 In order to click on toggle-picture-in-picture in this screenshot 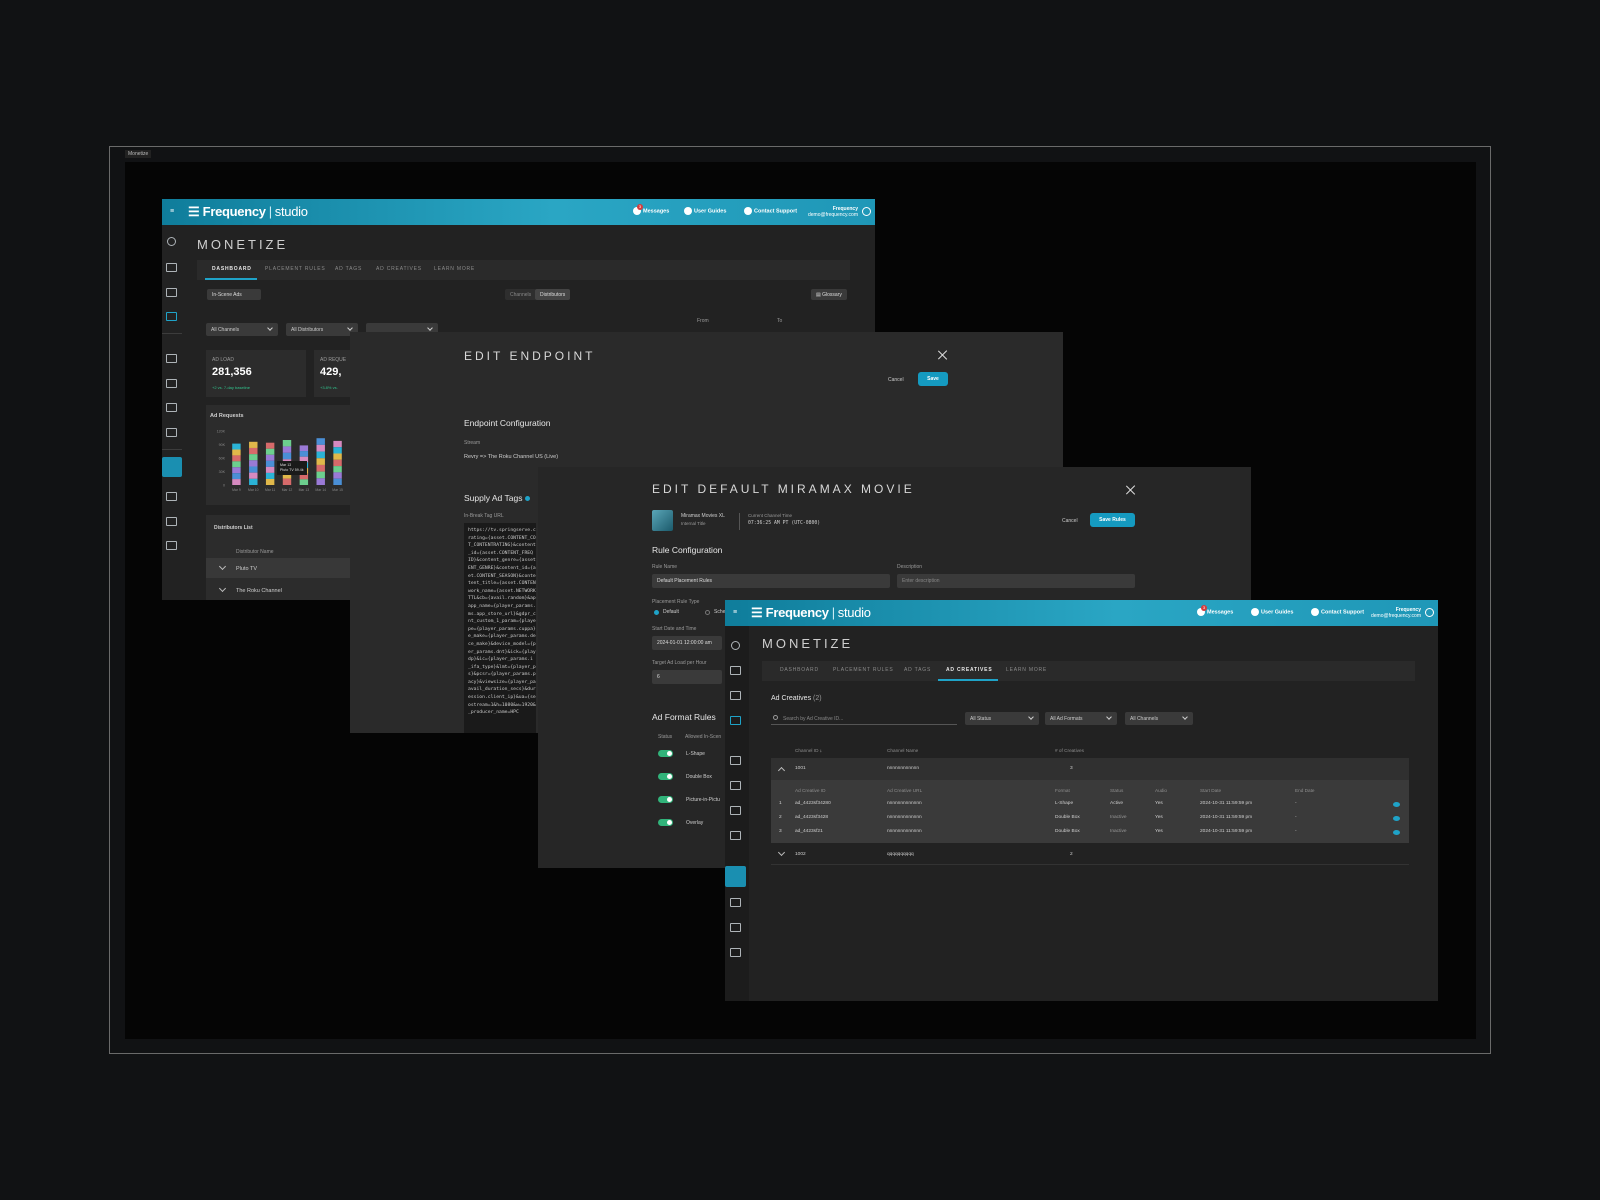, I will do `click(665, 799)`.